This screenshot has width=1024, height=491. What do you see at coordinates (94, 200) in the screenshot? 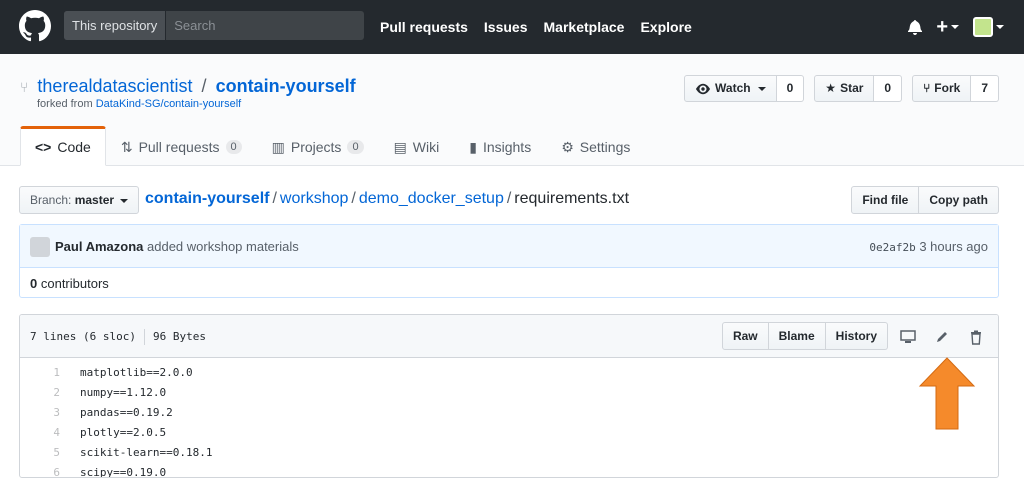
I see `branch-name: master` at bounding box center [94, 200].